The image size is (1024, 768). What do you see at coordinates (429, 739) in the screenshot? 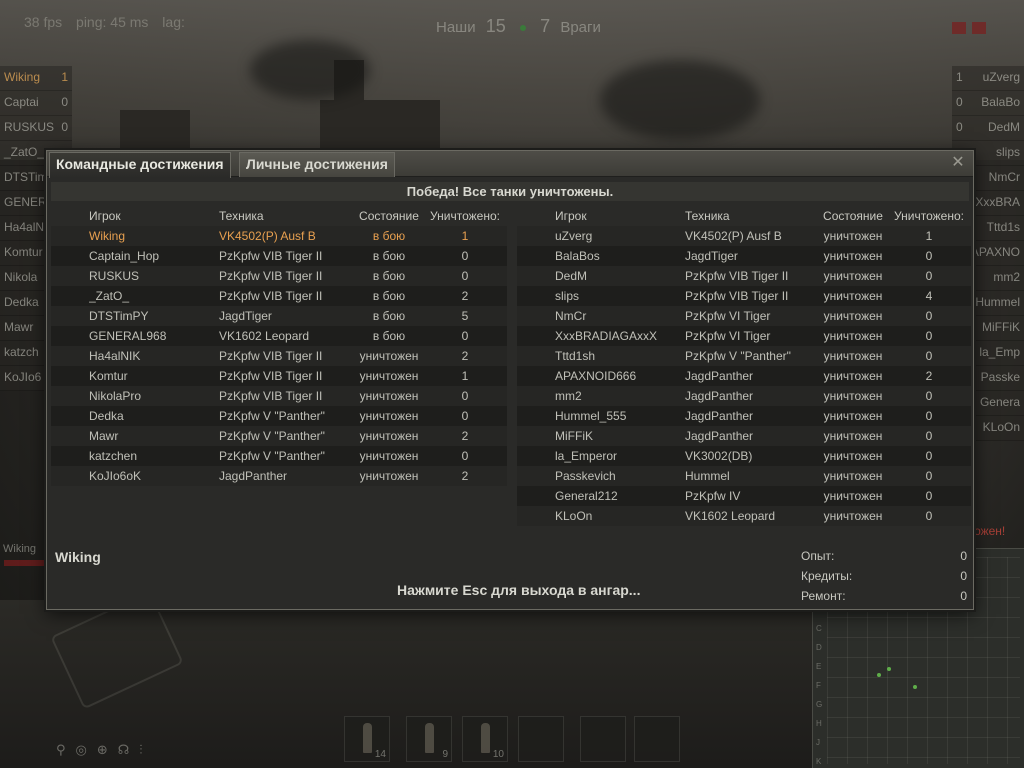
I see `ammo-slot: 9` at bounding box center [429, 739].